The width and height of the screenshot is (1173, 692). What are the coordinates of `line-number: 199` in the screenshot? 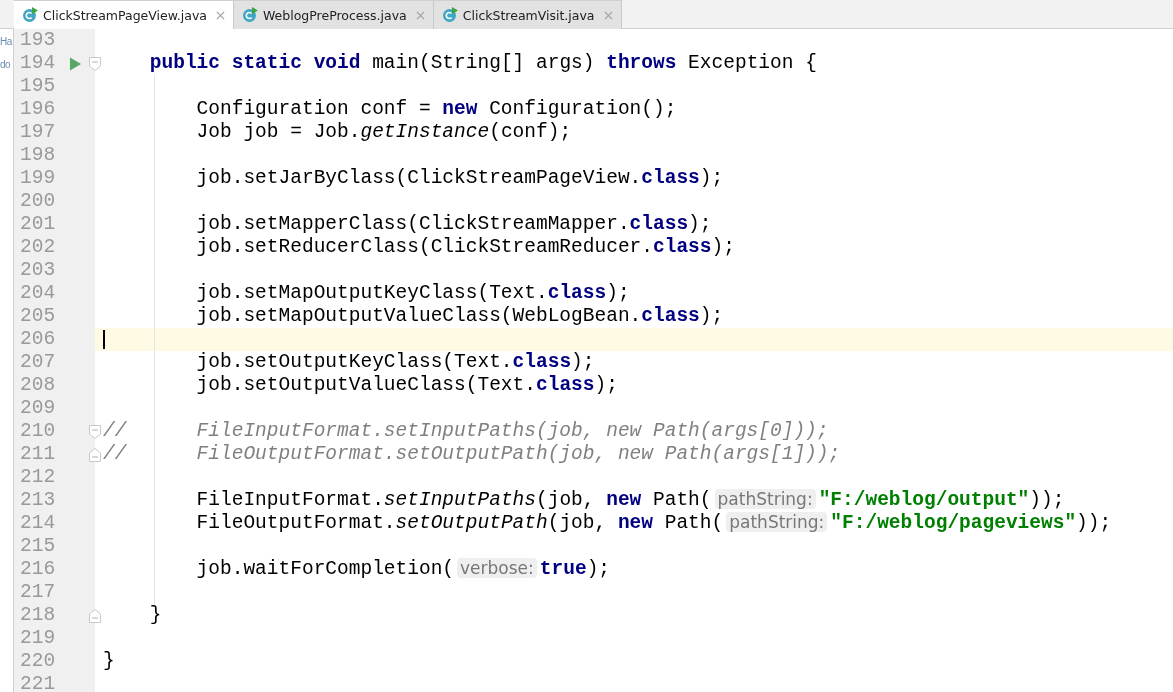 It's located at (38, 178).